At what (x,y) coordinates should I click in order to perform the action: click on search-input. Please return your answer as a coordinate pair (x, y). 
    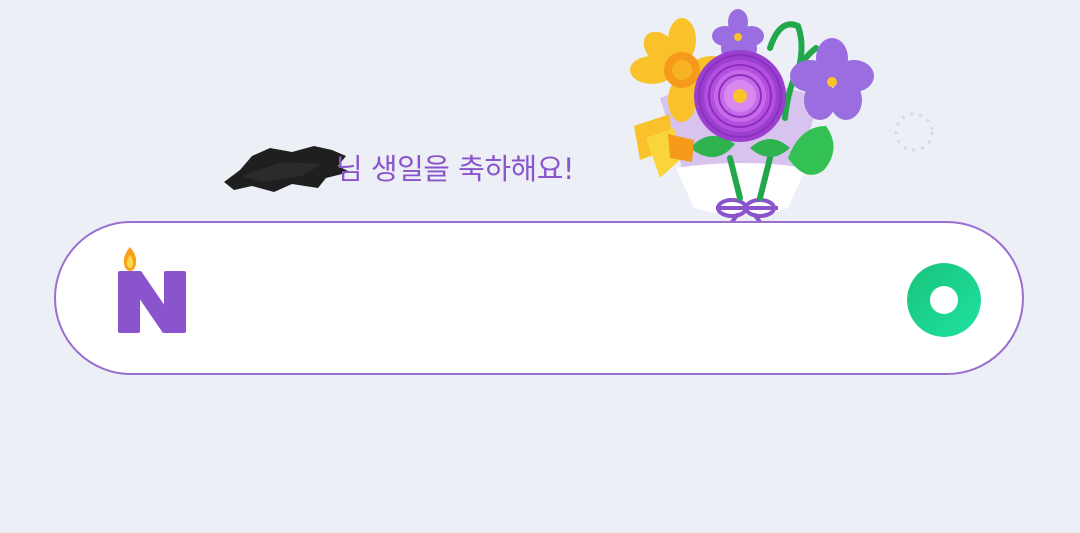
    Looking at the image, I should click on (548, 299).